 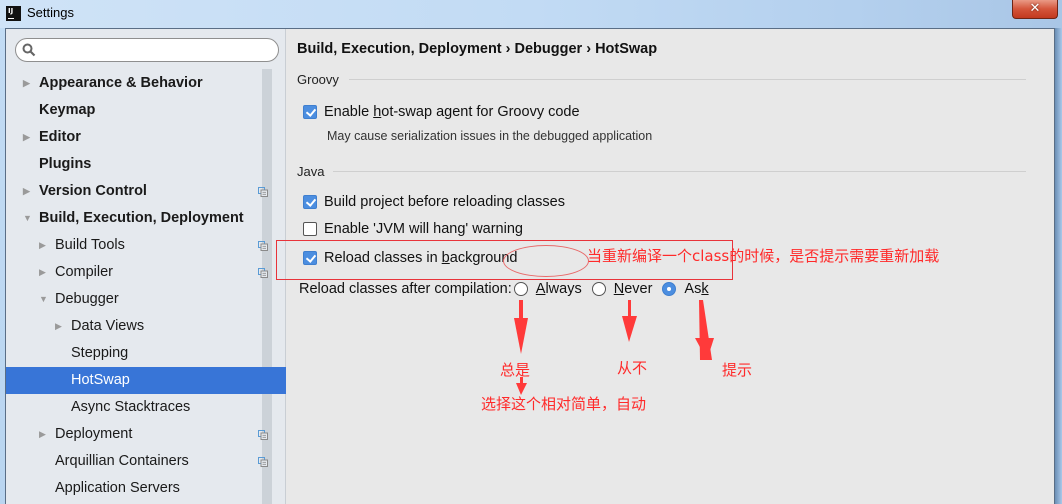 What do you see at coordinates (614, 347) in the screenshot?
I see `annotation-arrows` at bounding box center [614, 347].